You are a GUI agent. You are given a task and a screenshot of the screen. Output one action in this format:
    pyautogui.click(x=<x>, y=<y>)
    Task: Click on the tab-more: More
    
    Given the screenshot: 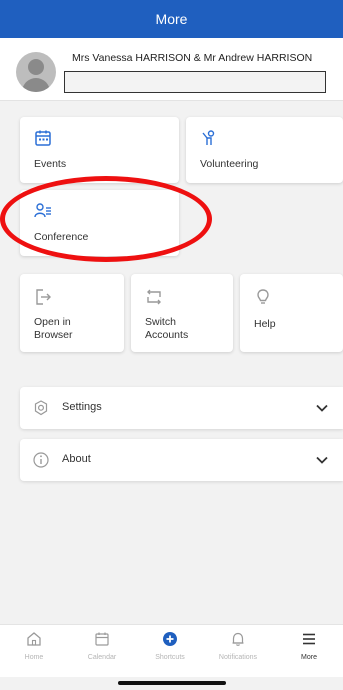 What is the action you would take?
    pyautogui.click(x=309, y=646)
    